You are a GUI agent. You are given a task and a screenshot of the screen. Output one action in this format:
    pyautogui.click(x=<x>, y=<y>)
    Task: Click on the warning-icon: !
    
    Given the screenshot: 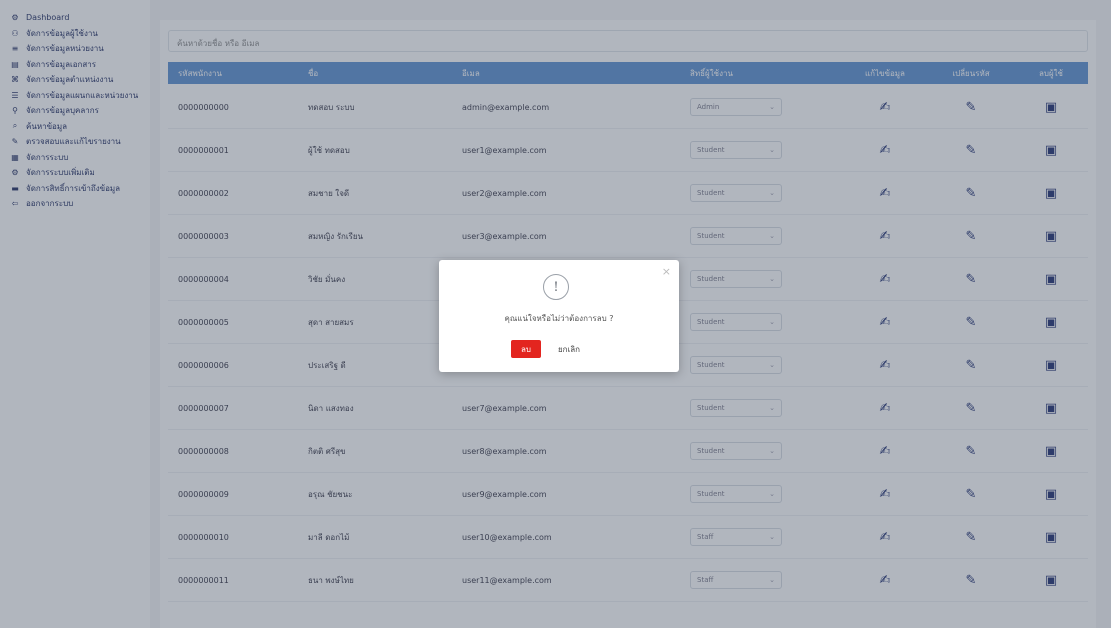 What is the action you would take?
    pyautogui.click(x=556, y=287)
    